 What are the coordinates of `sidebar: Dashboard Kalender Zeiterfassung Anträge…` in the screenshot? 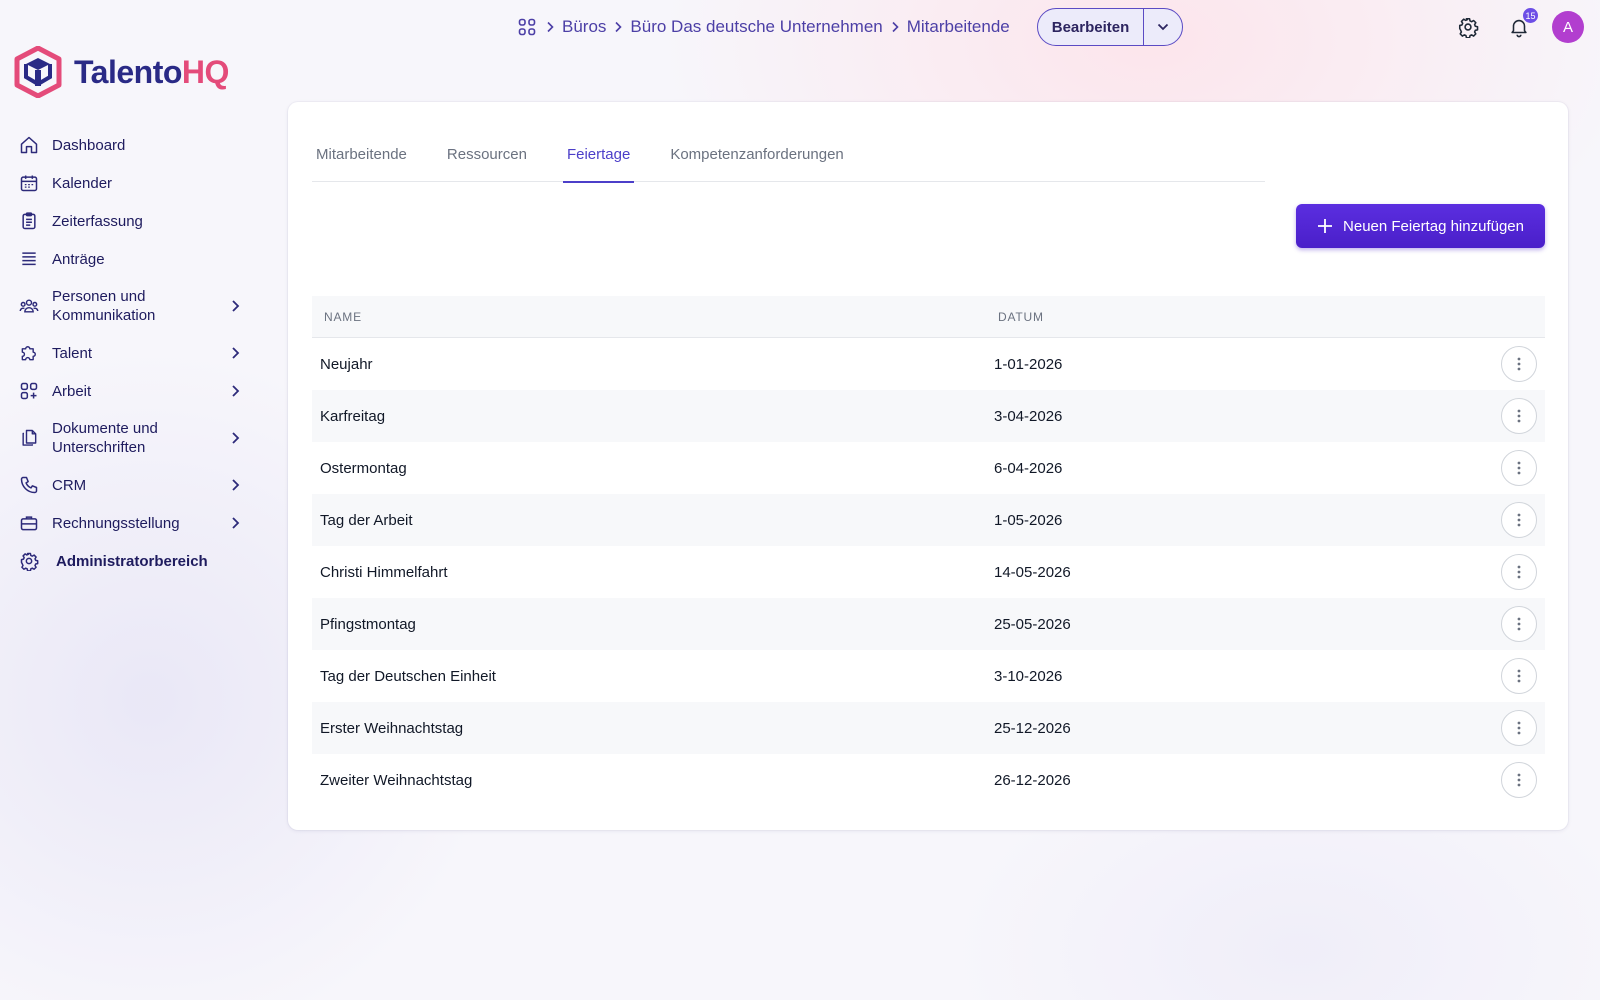 It's located at (129, 353).